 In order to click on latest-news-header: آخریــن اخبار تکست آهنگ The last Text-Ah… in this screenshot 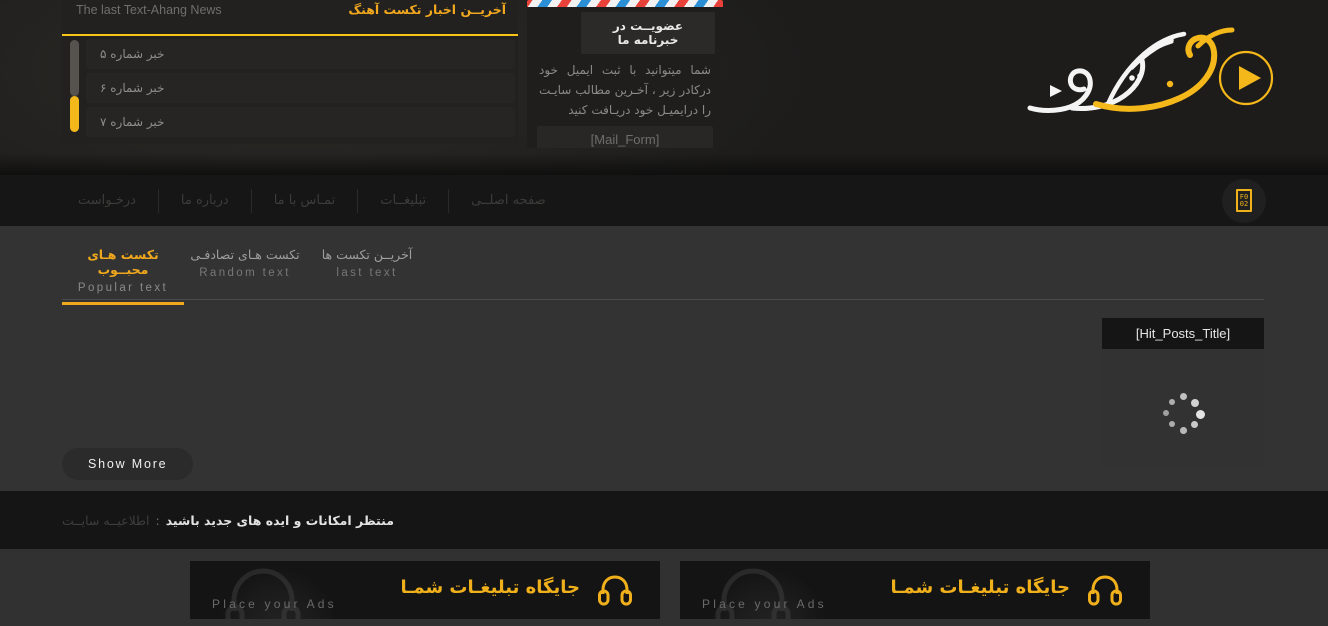, I will do `click(290, 18)`.